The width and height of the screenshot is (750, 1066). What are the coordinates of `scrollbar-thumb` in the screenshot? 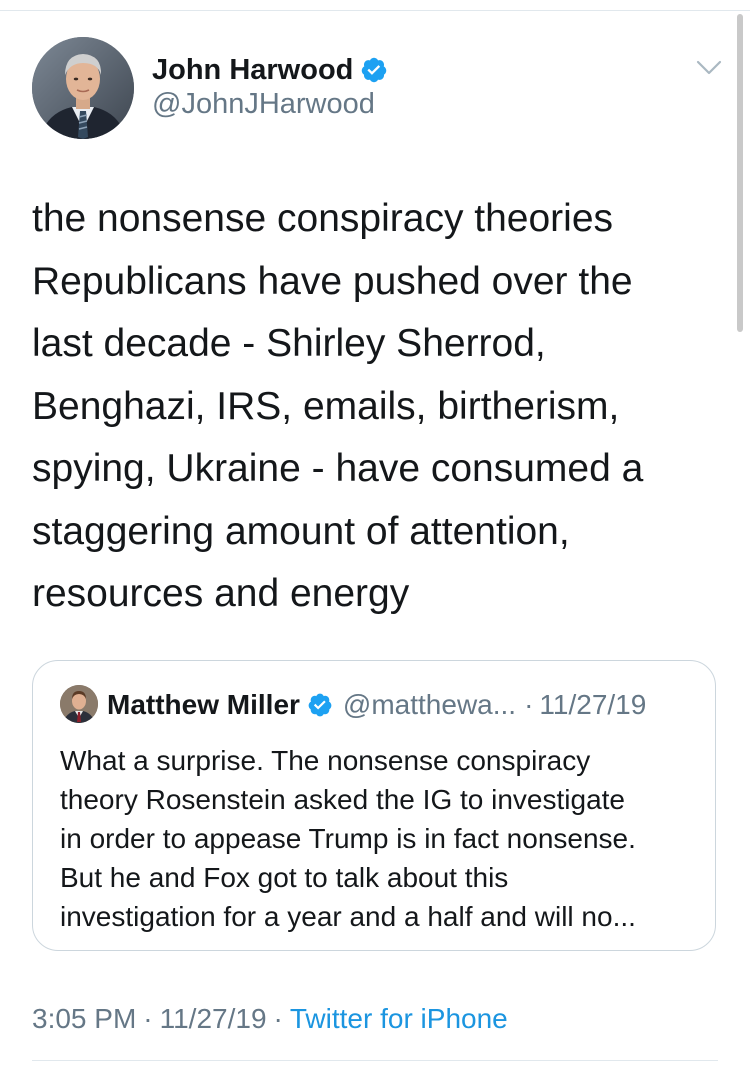 It's located at (740, 173).